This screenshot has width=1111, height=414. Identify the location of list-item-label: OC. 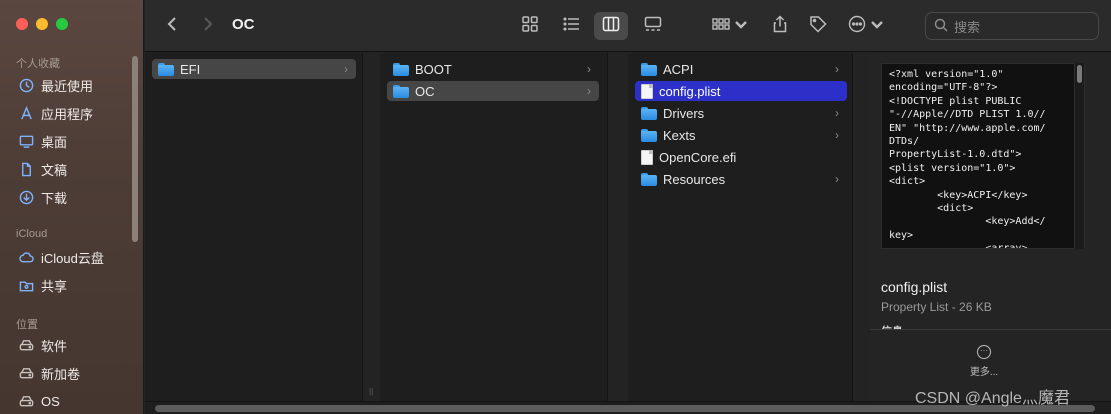
(425, 91).